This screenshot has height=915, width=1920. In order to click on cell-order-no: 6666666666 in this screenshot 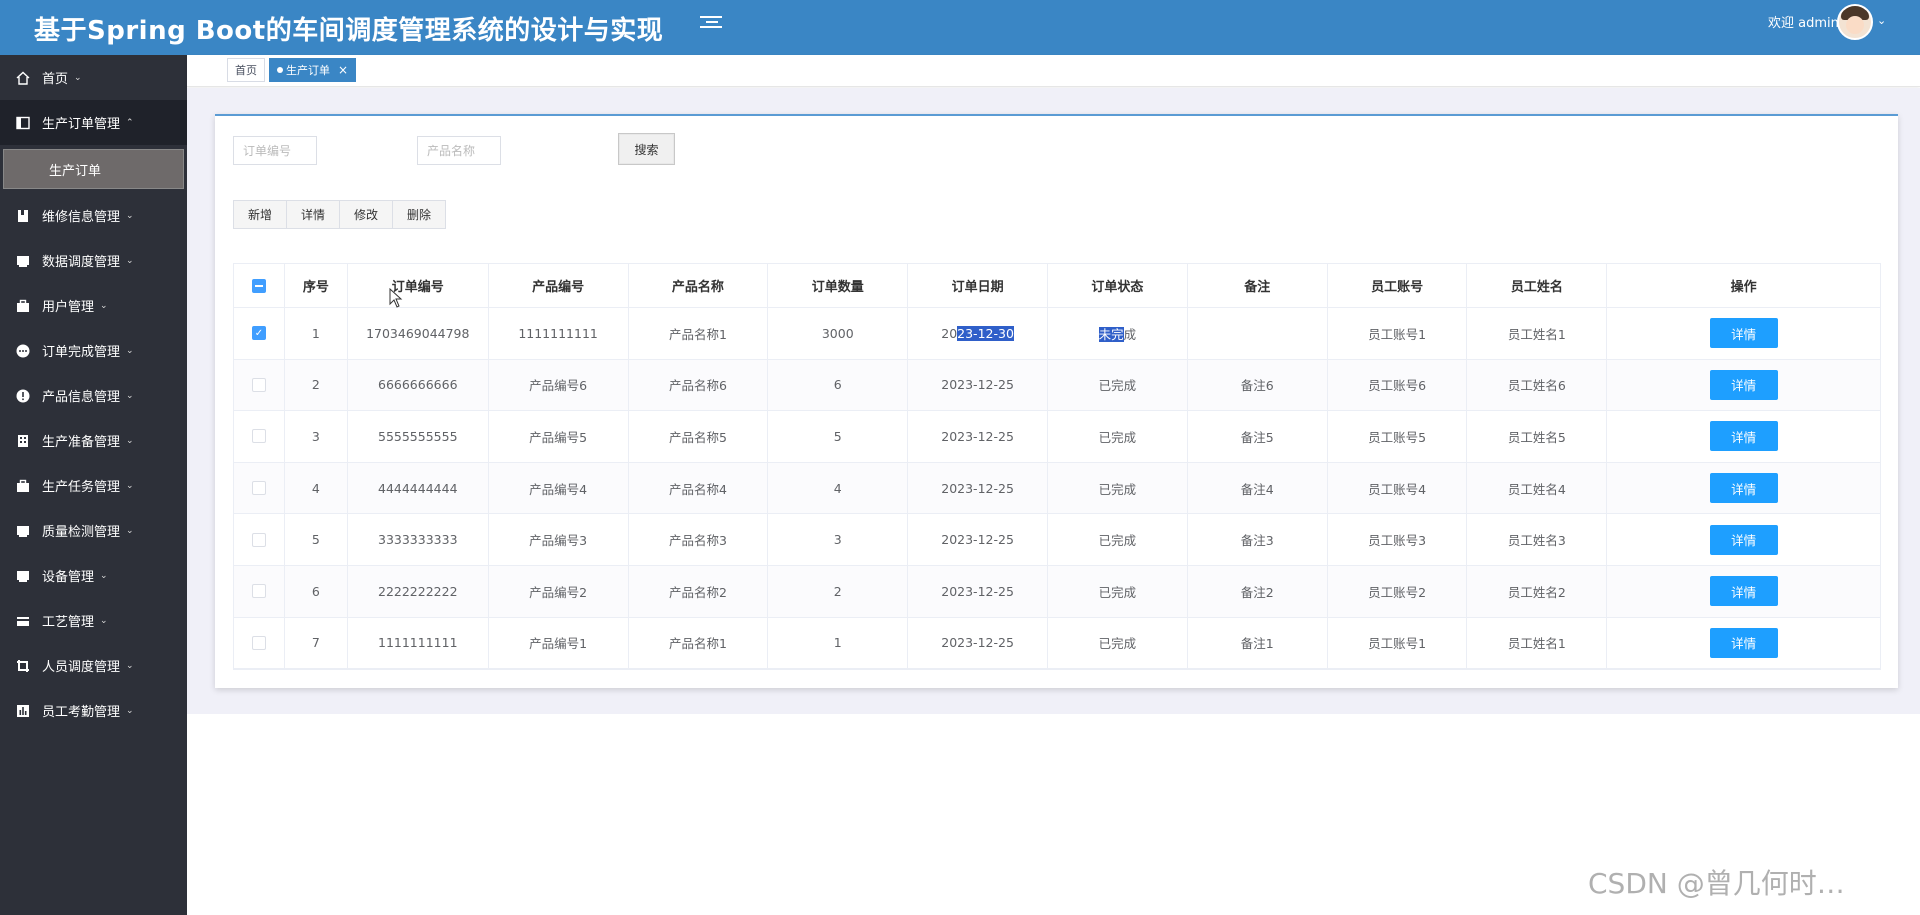, I will do `click(418, 385)`.